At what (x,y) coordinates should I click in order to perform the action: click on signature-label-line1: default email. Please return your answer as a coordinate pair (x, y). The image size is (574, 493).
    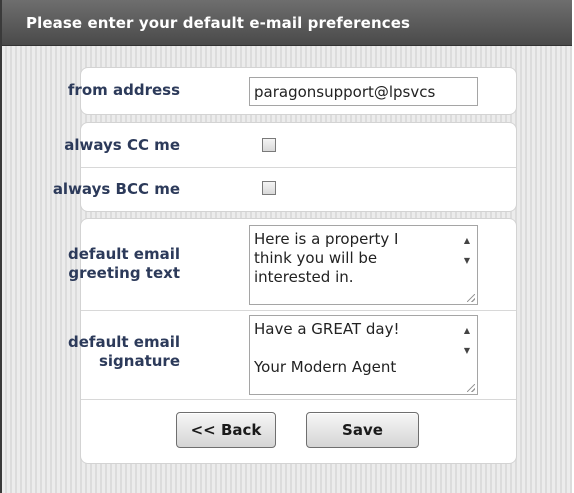
    Looking at the image, I should click on (124, 342).